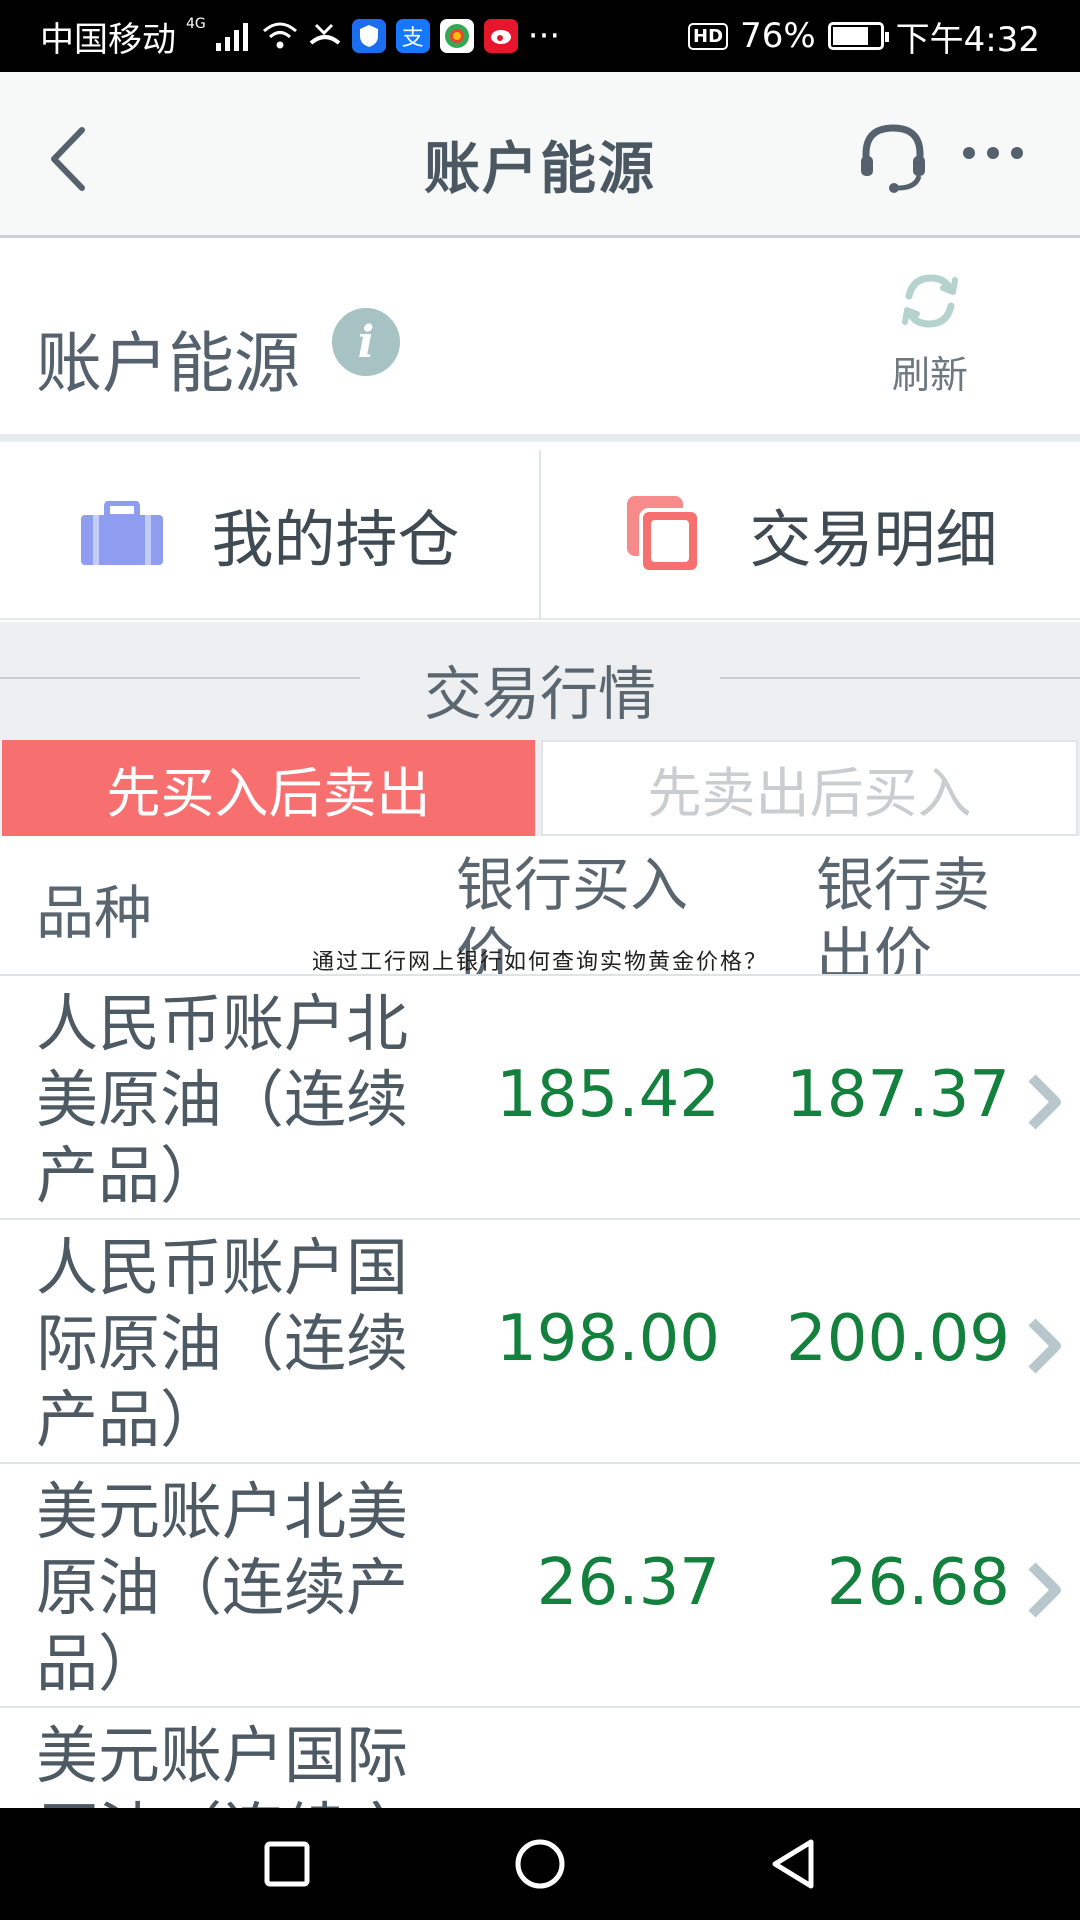 The height and width of the screenshot is (1920, 1080). What do you see at coordinates (930, 301) in the screenshot?
I see `refresh-icon` at bounding box center [930, 301].